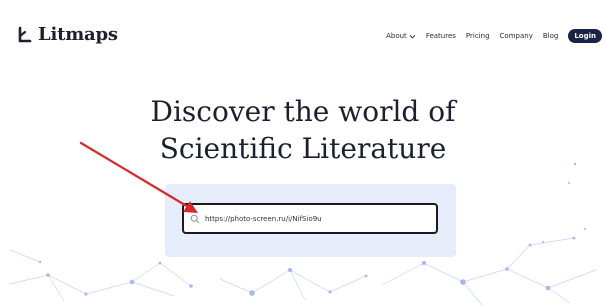 Image resolution: width=606 pixels, height=307 pixels. Describe the element at coordinates (412, 36) in the screenshot. I see `chevron-down-icon` at that location.